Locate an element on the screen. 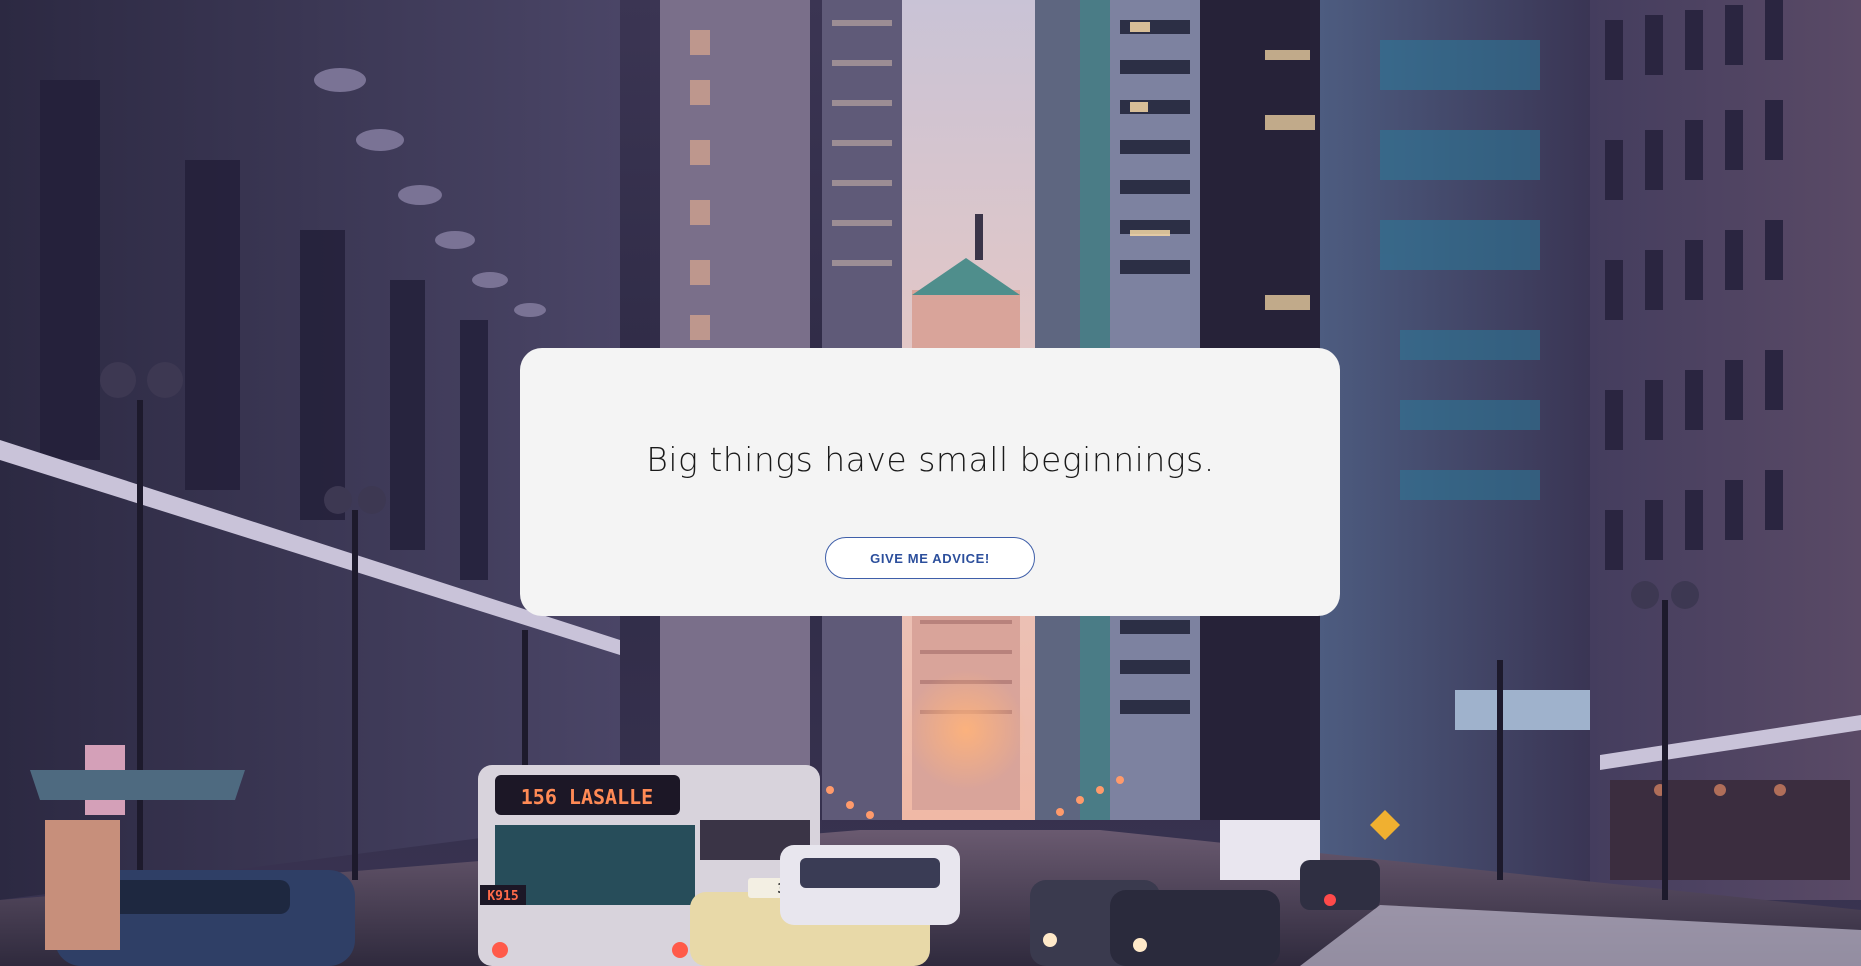 Image resolution: width=1861 pixels, height=966 pixels. headline: Big things have small beginnings. is located at coordinates (930, 459).